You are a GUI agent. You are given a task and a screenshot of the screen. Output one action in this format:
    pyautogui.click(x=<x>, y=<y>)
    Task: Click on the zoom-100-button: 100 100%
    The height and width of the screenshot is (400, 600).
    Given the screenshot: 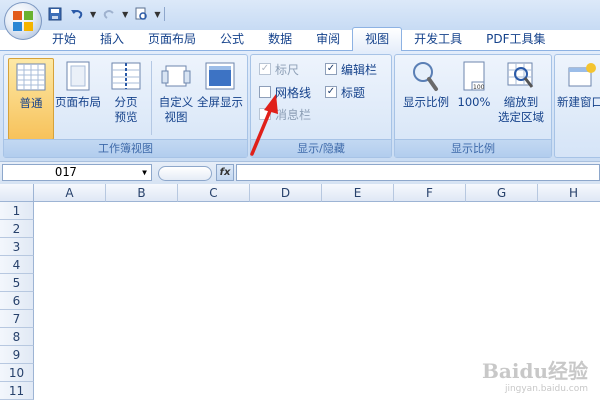 What is the action you would take?
    pyautogui.click(x=474, y=98)
    